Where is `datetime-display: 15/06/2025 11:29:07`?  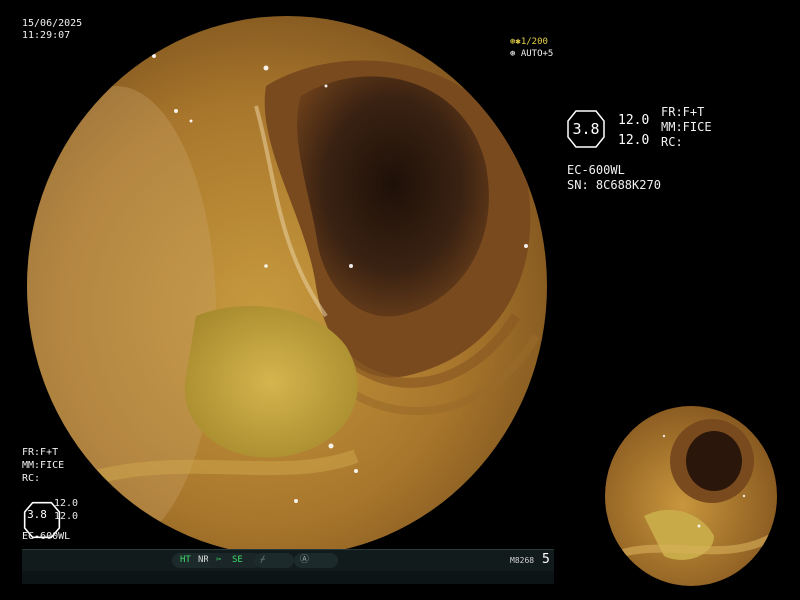 datetime-display: 15/06/2025 11:29:07 is located at coordinates (52, 30).